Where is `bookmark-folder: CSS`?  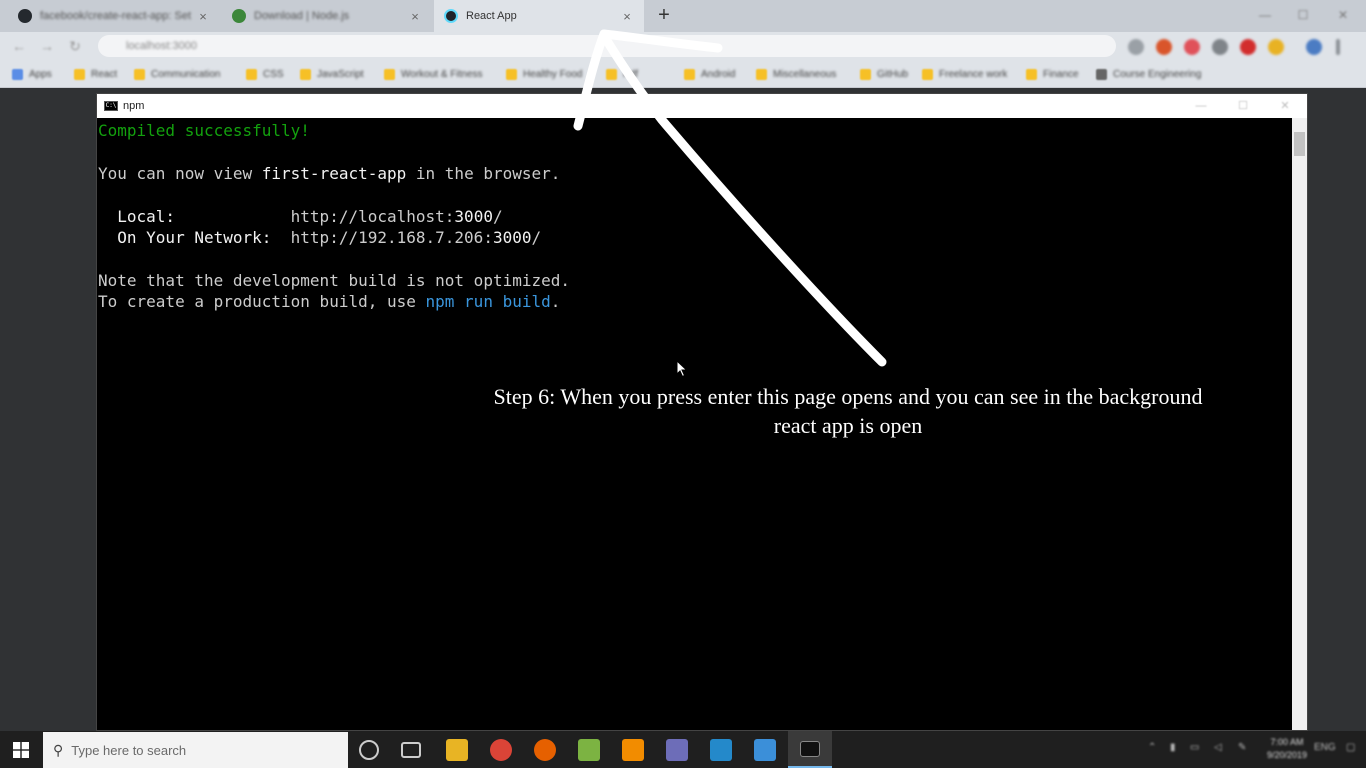 bookmark-folder: CSS is located at coordinates (265, 74).